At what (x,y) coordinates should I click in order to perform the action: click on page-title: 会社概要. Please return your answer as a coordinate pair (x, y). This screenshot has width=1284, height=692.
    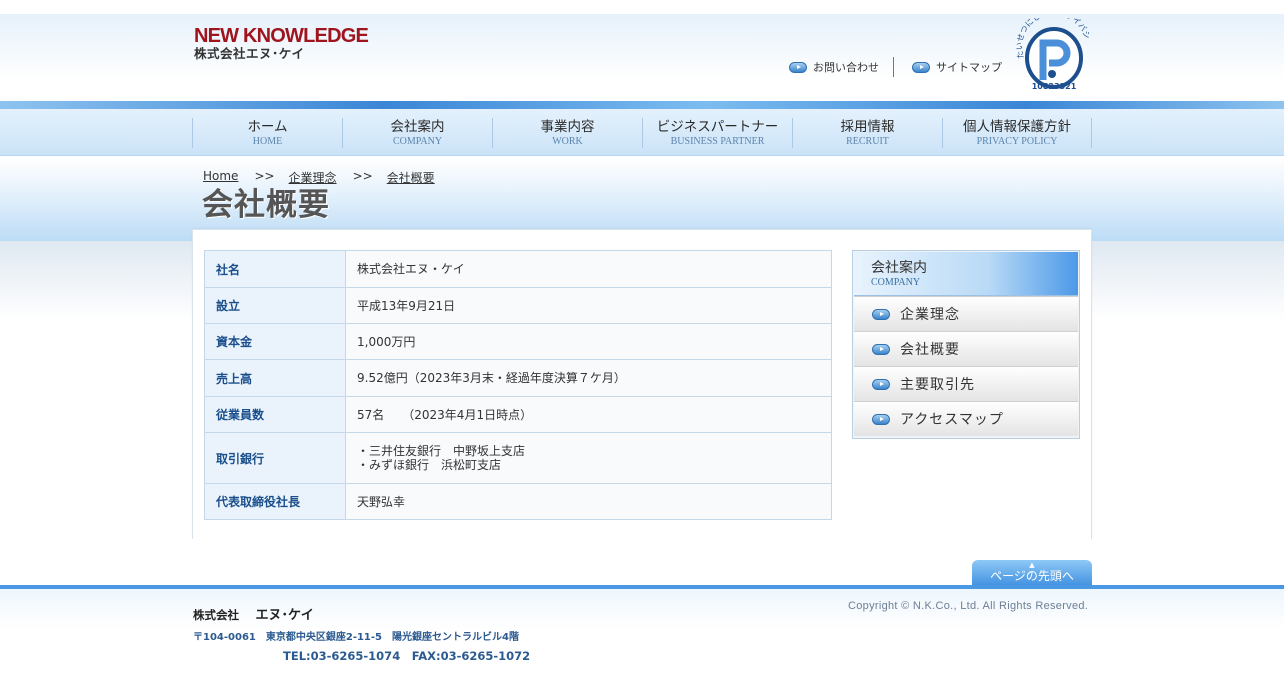
    Looking at the image, I should click on (266, 205).